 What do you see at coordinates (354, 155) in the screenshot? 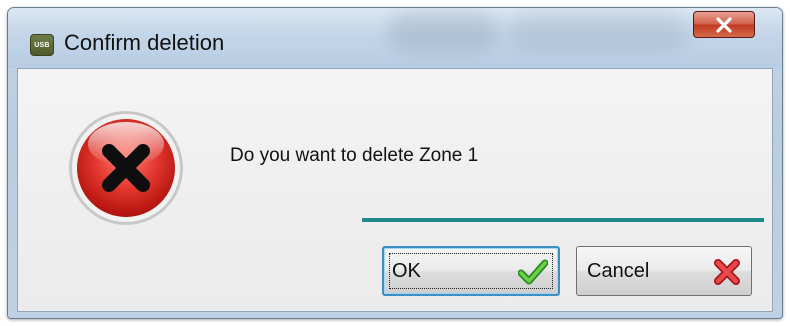
I see `dialog-message: Do you want to delete Zone 1` at bounding box center [354, 155].